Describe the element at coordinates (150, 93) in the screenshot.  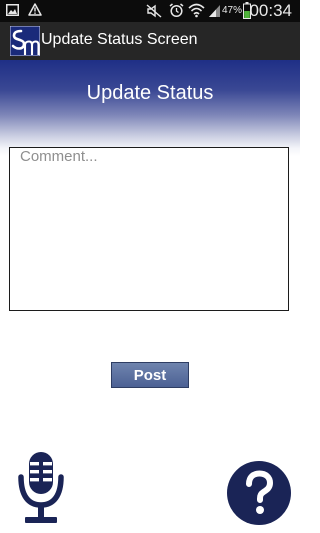
I see `page-title: Update Status` at that location.